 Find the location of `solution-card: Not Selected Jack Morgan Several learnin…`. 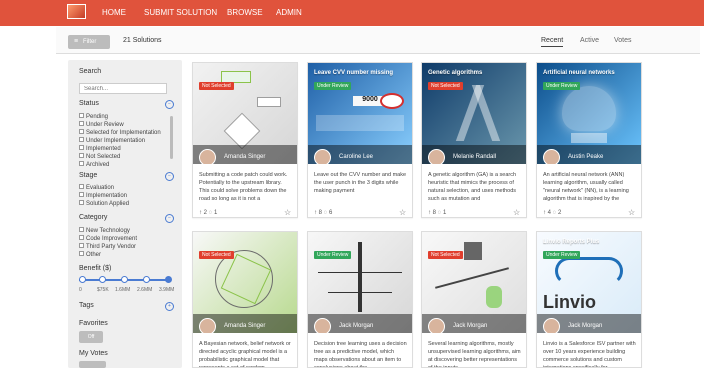

solution-card: Not Selected Jack Morgan Several learnin… is located at coordinates (474, 299).